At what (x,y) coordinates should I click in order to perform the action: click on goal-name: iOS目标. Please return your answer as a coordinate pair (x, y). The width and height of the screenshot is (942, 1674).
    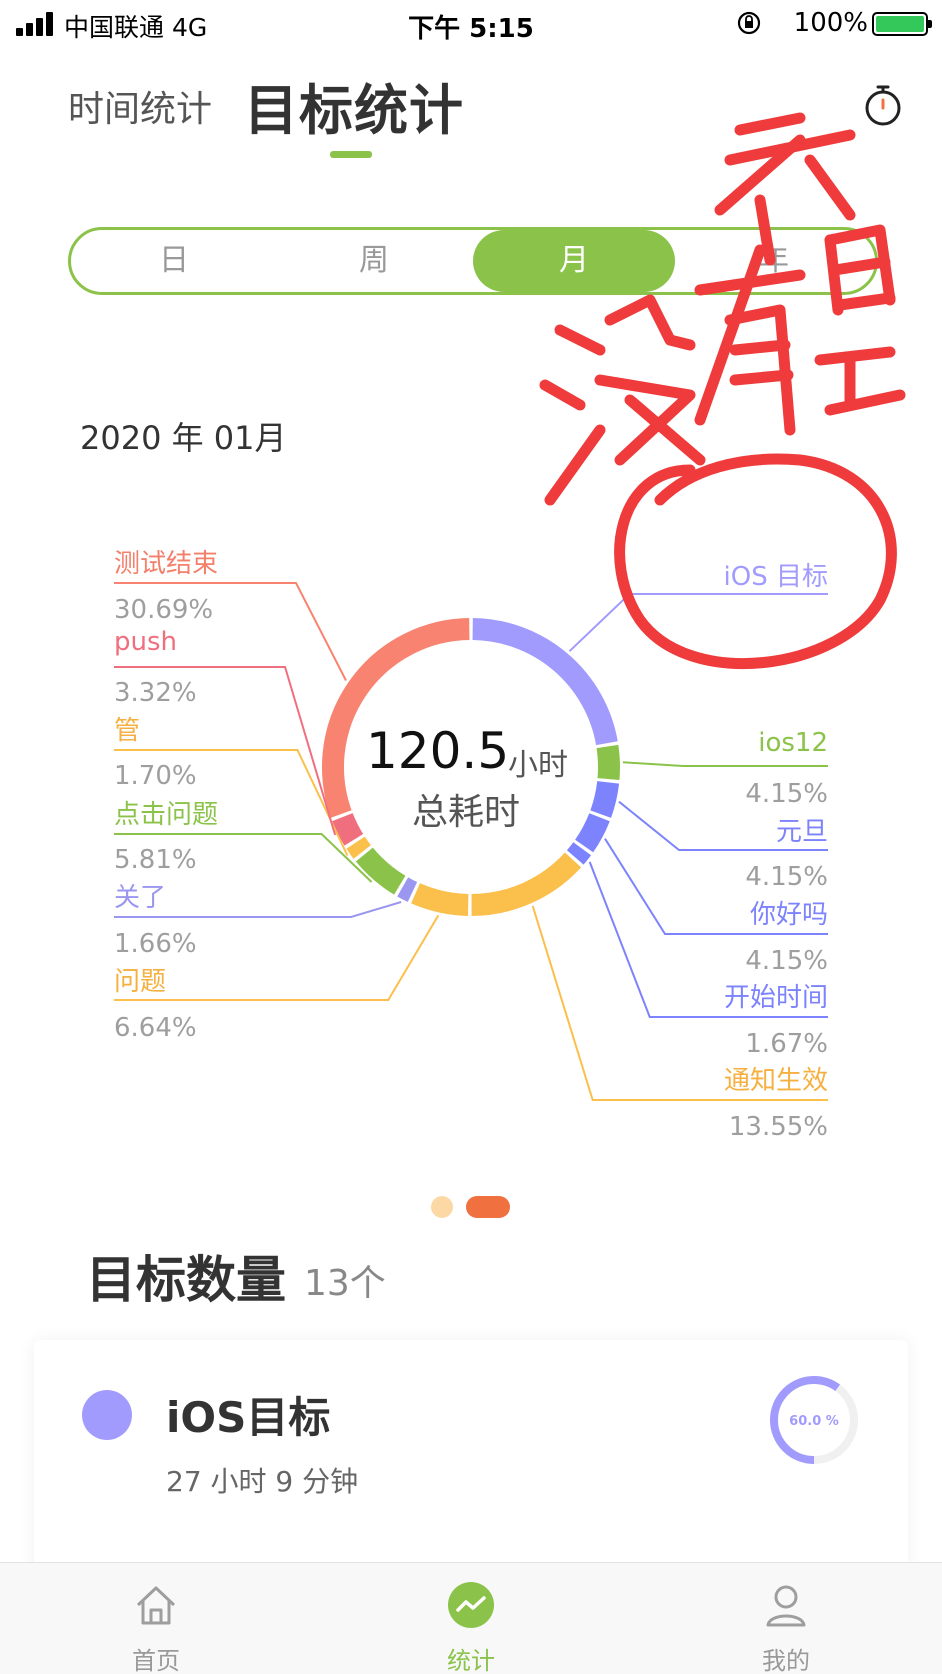
    Looking at the image, I should click on (248, 1417).